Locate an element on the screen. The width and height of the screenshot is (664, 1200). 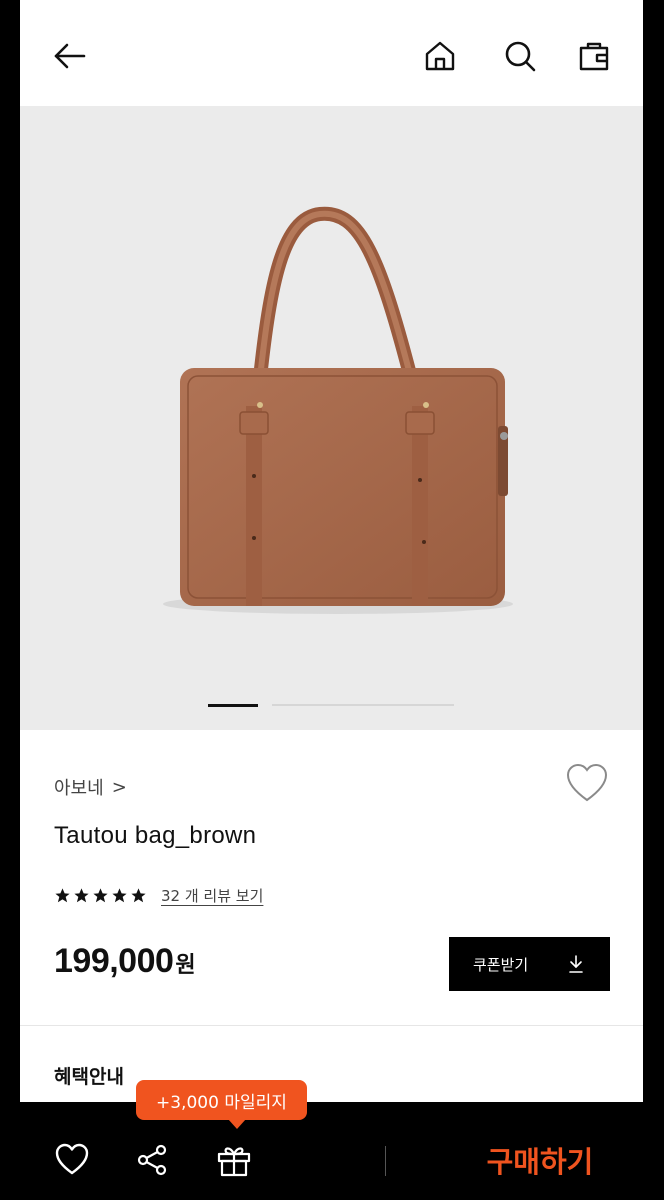
coupon-button: 쿠폰받기 is located at coordinates (529, 964).